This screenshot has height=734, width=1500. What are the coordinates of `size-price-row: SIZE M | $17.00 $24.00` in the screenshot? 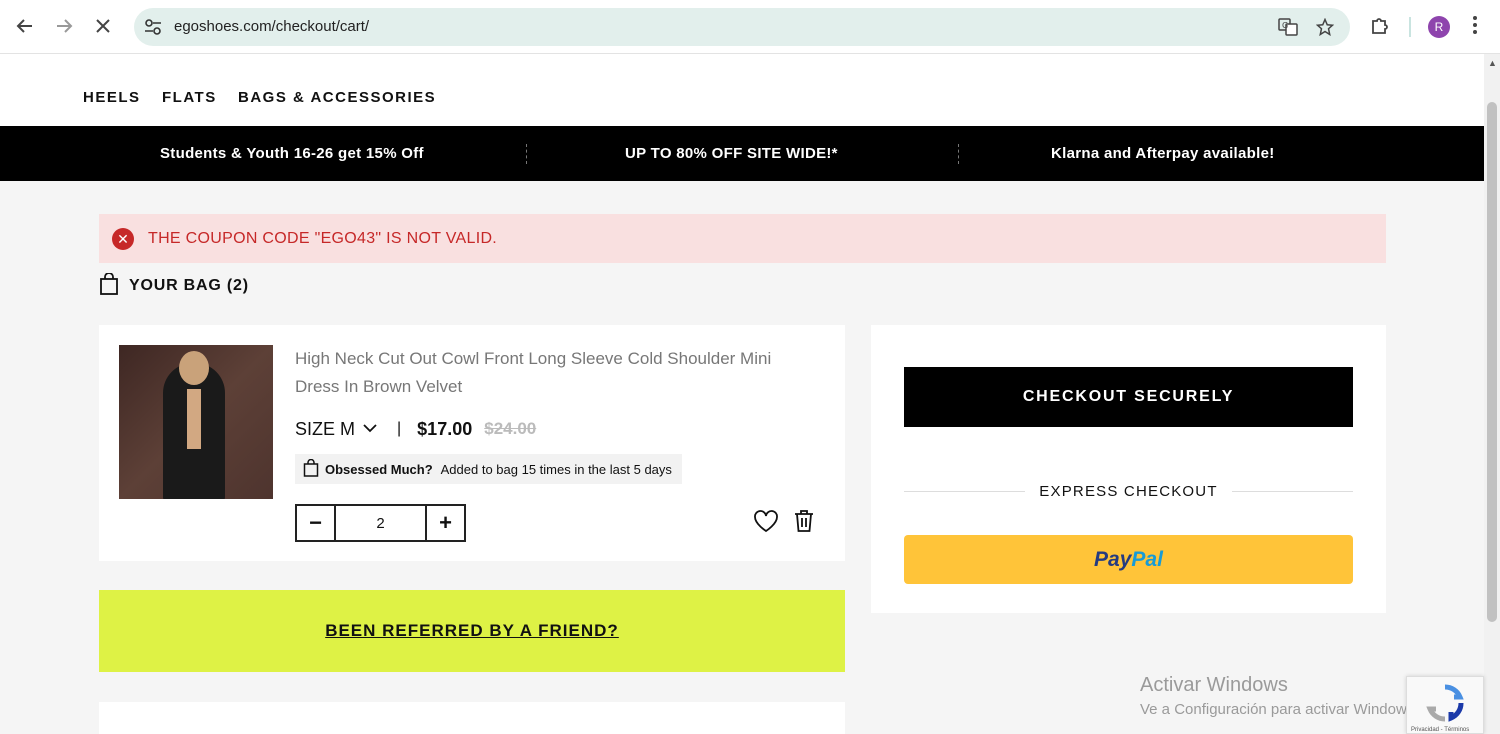 It's located at (415, 429).